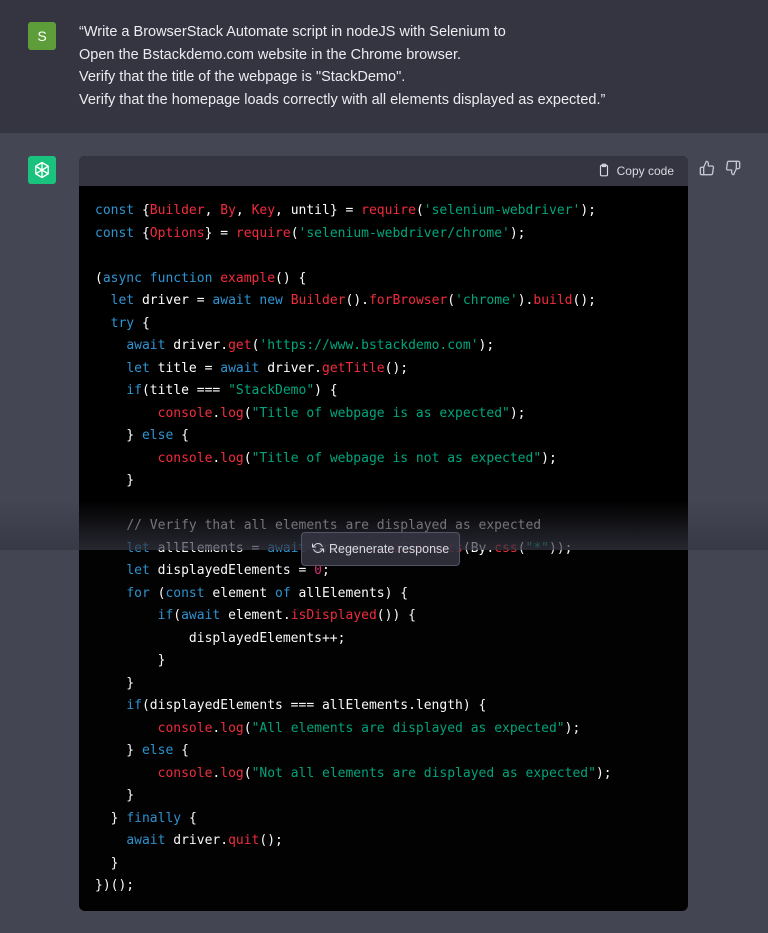  Describe the element at coordinates (635, 171) in the screenshot. I see `copy-code-button: Copy code` at that location.